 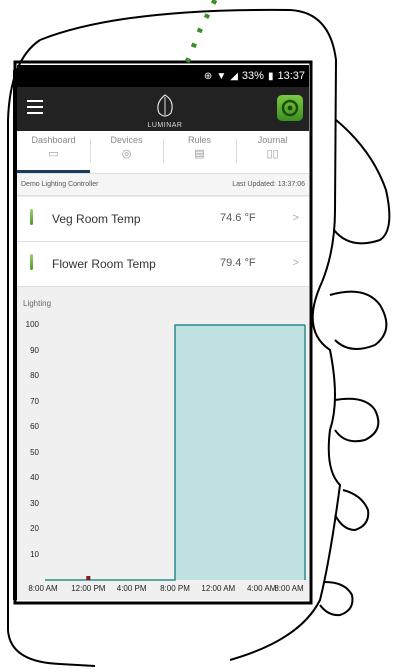 What do you see at coordinates (252, 76) in the screenshot?
I see `battery-level: 33%` at bounding box center [252, 76].